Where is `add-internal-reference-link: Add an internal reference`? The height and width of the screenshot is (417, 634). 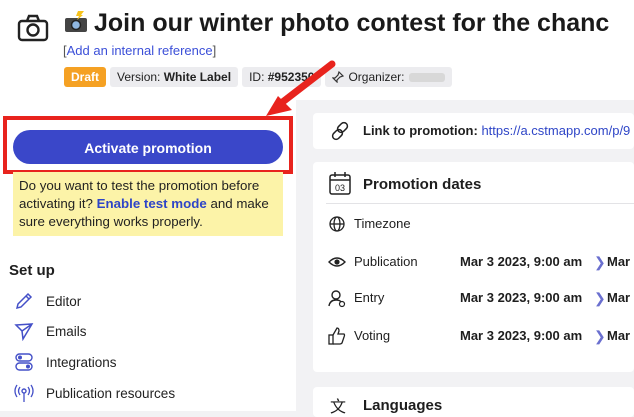
add-internal-reference-link: Add an internal reference is located at coordinates (140, 50).